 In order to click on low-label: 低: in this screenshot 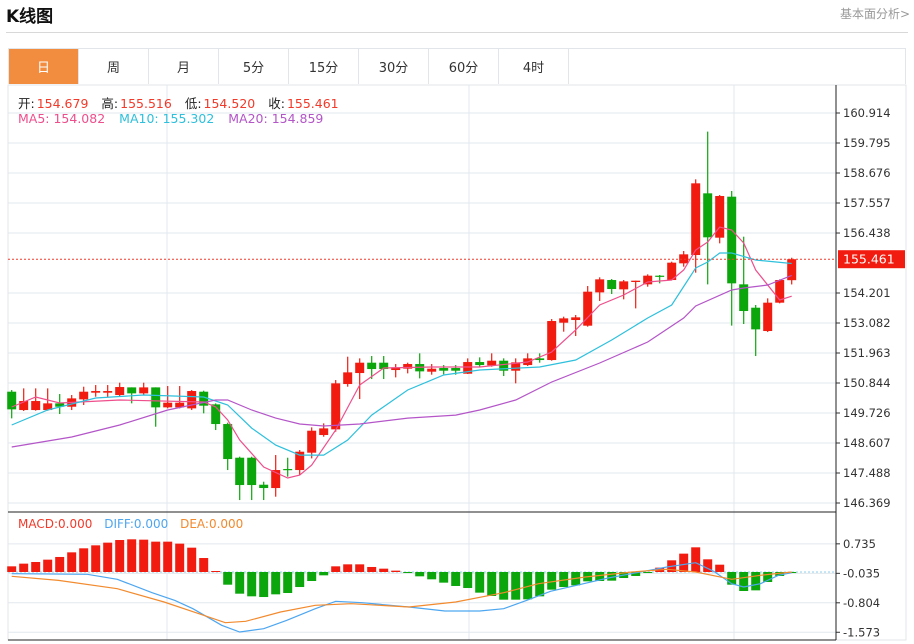, I will do `click(193, 103)`.